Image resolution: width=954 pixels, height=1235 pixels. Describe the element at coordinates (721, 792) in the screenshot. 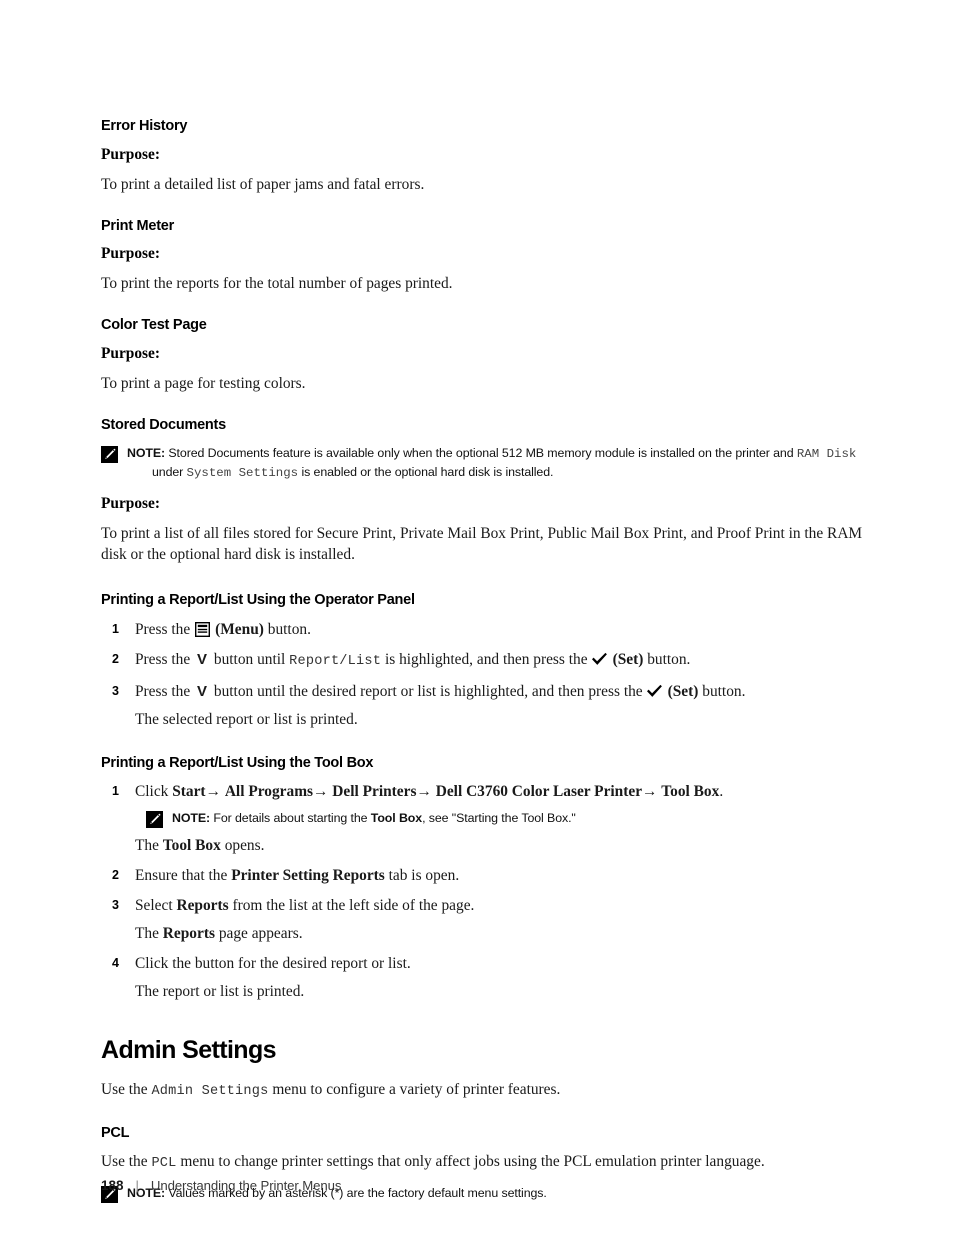

I see `breadcrumb-period: .` at that location.